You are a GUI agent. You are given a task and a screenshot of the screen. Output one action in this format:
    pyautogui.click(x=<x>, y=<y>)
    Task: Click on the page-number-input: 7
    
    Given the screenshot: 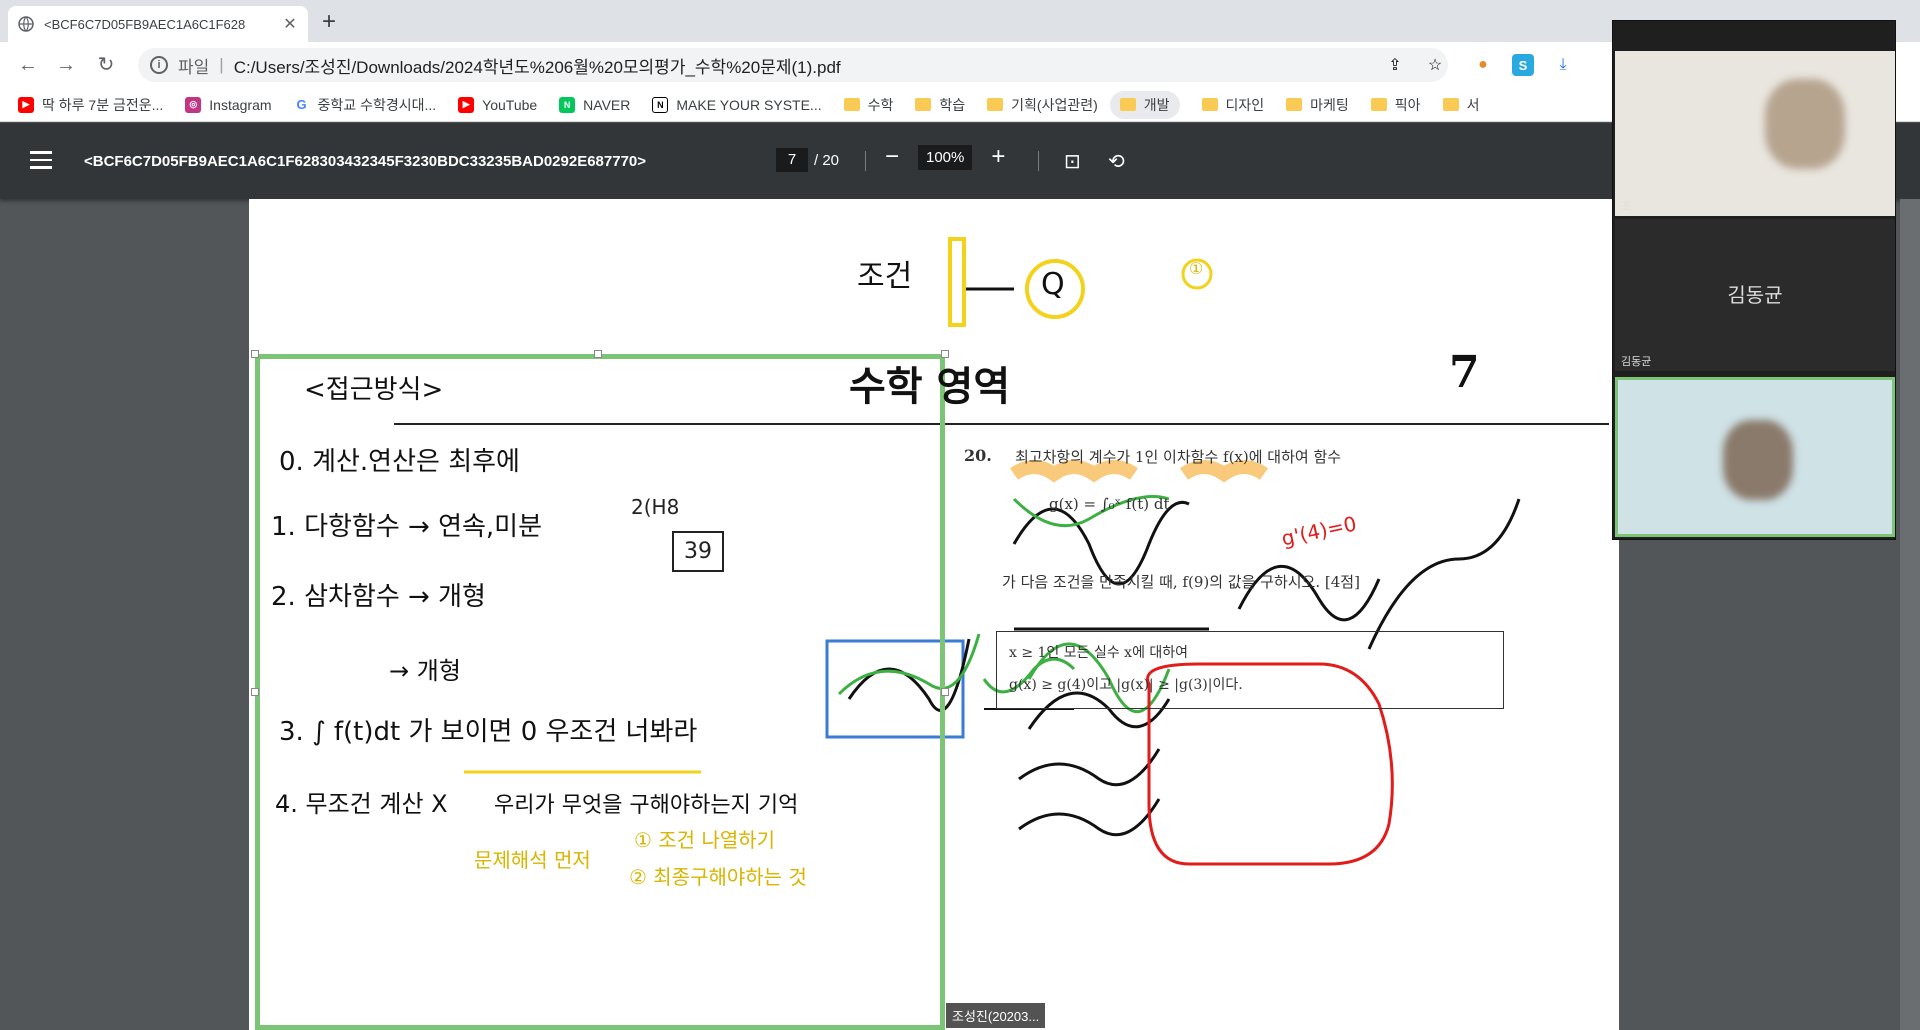 What is the action you would take?
    pyautogui.click(x=792, y=160)
    